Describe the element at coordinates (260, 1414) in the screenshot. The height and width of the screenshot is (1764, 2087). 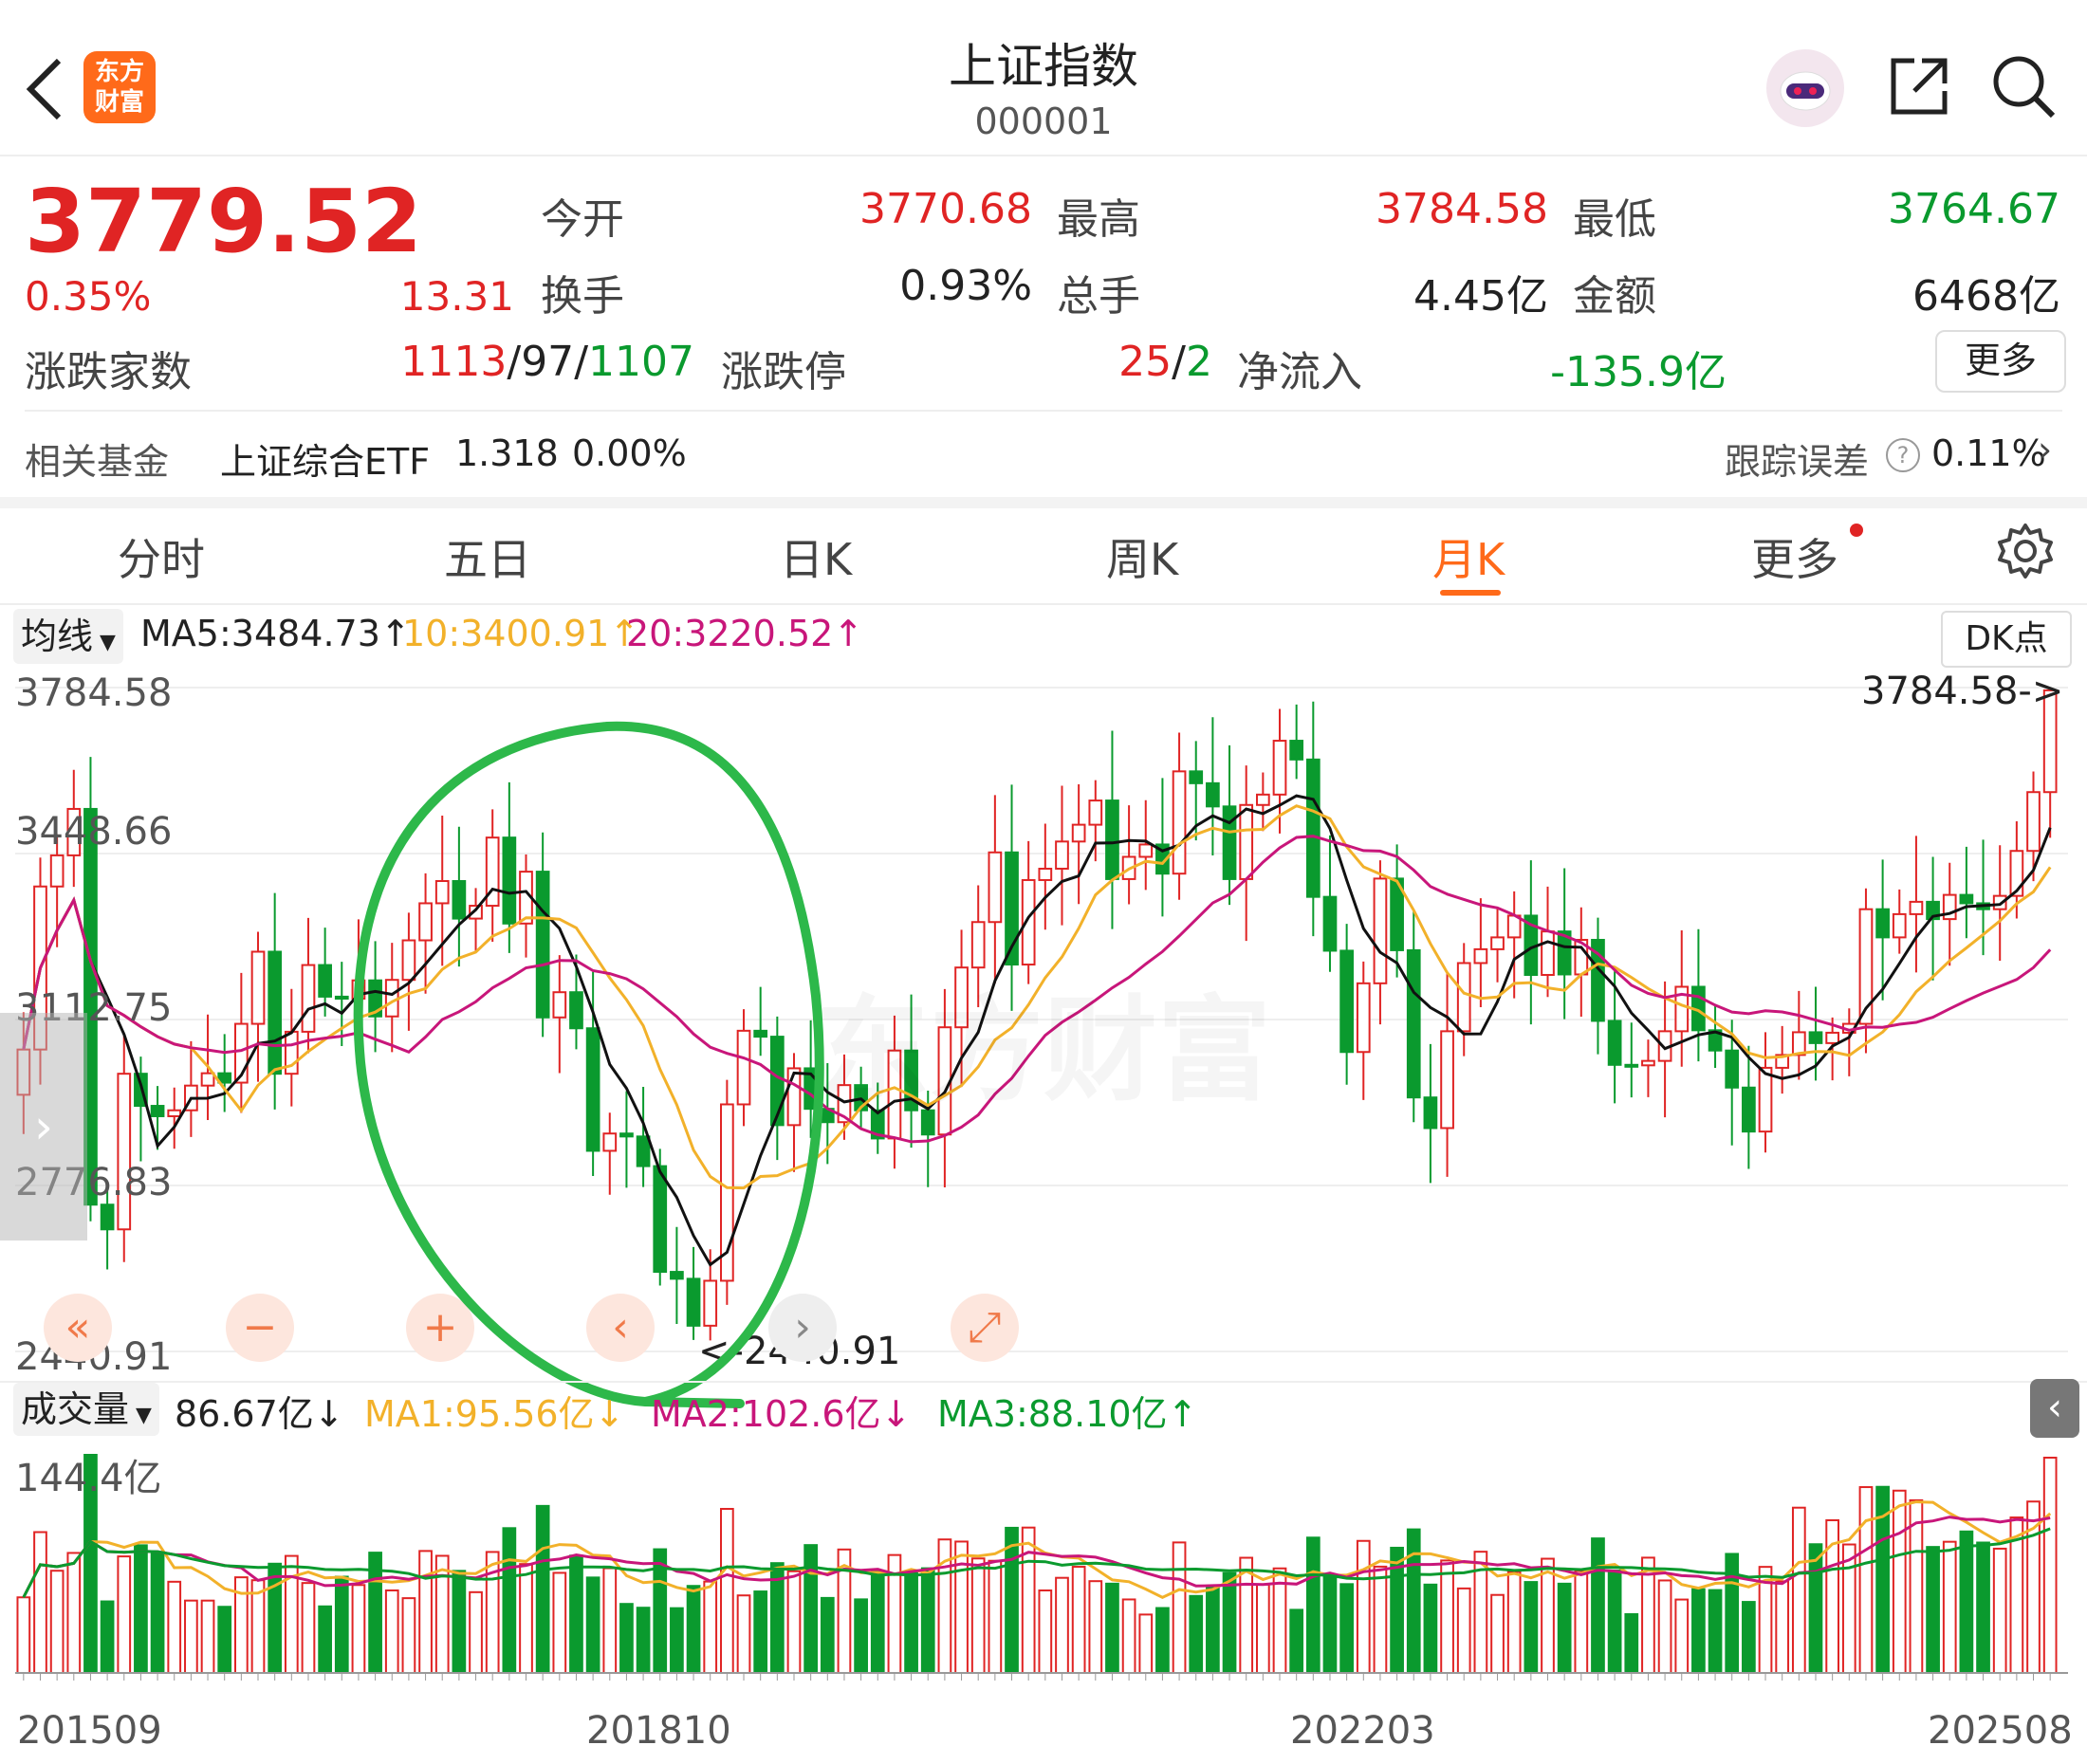
I see `volume-current: 86.67亿↓` at that location.